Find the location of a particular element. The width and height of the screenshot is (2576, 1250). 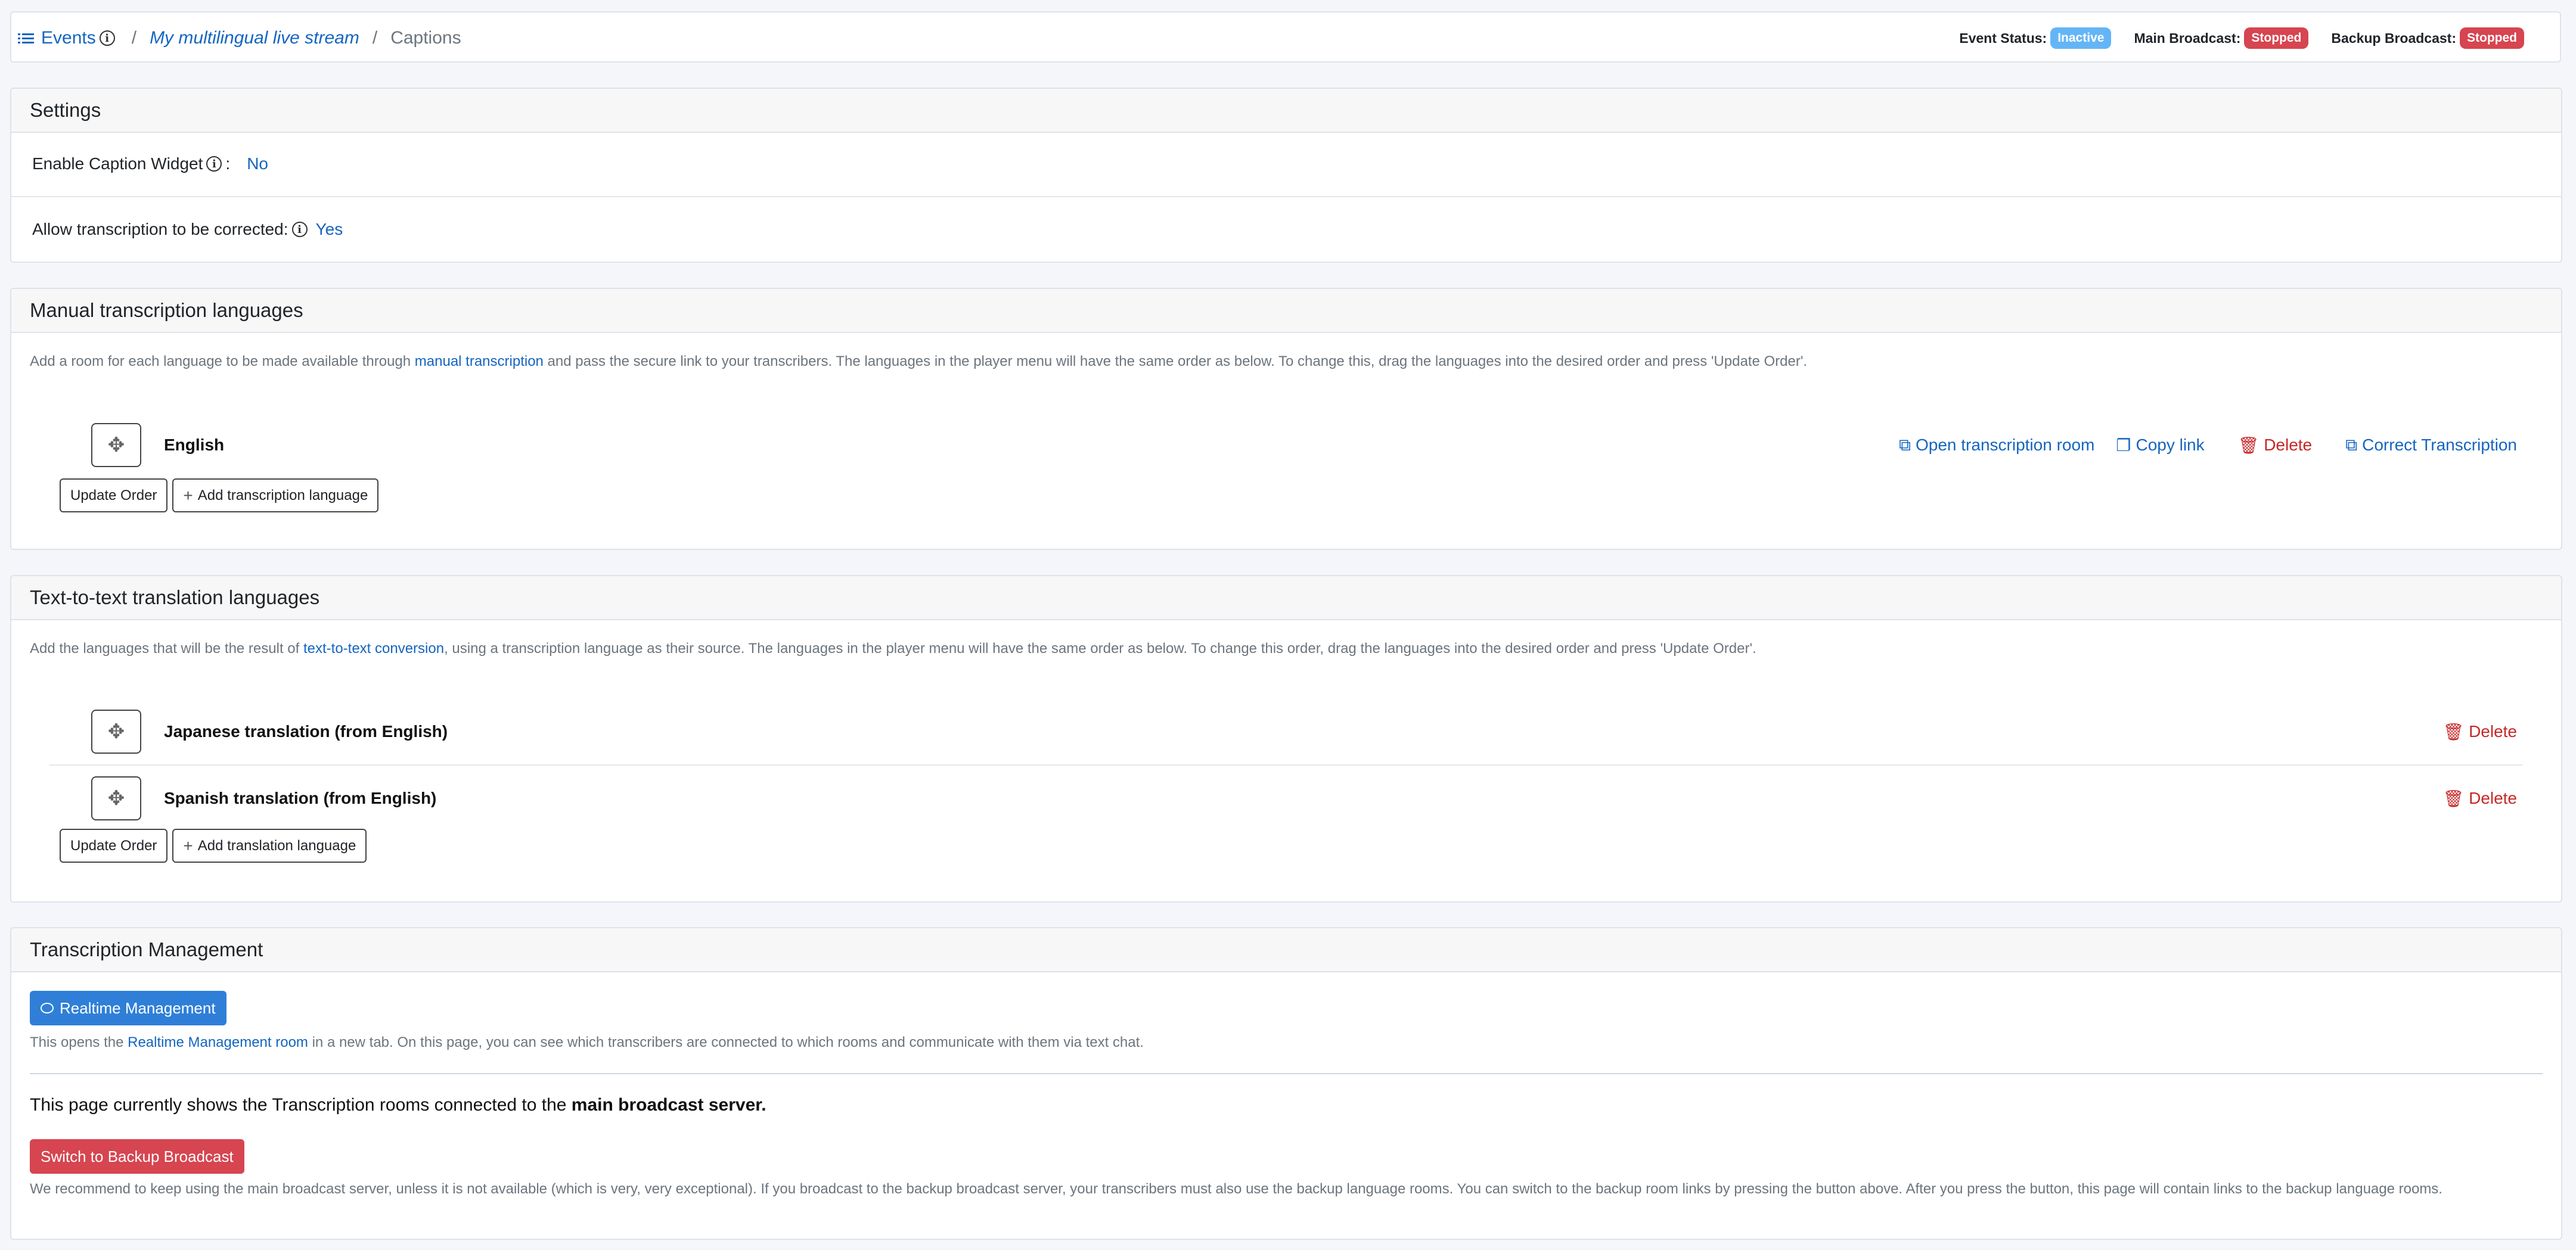

event-status: Event Status: Inactive is located at coordinates (2036, 38).